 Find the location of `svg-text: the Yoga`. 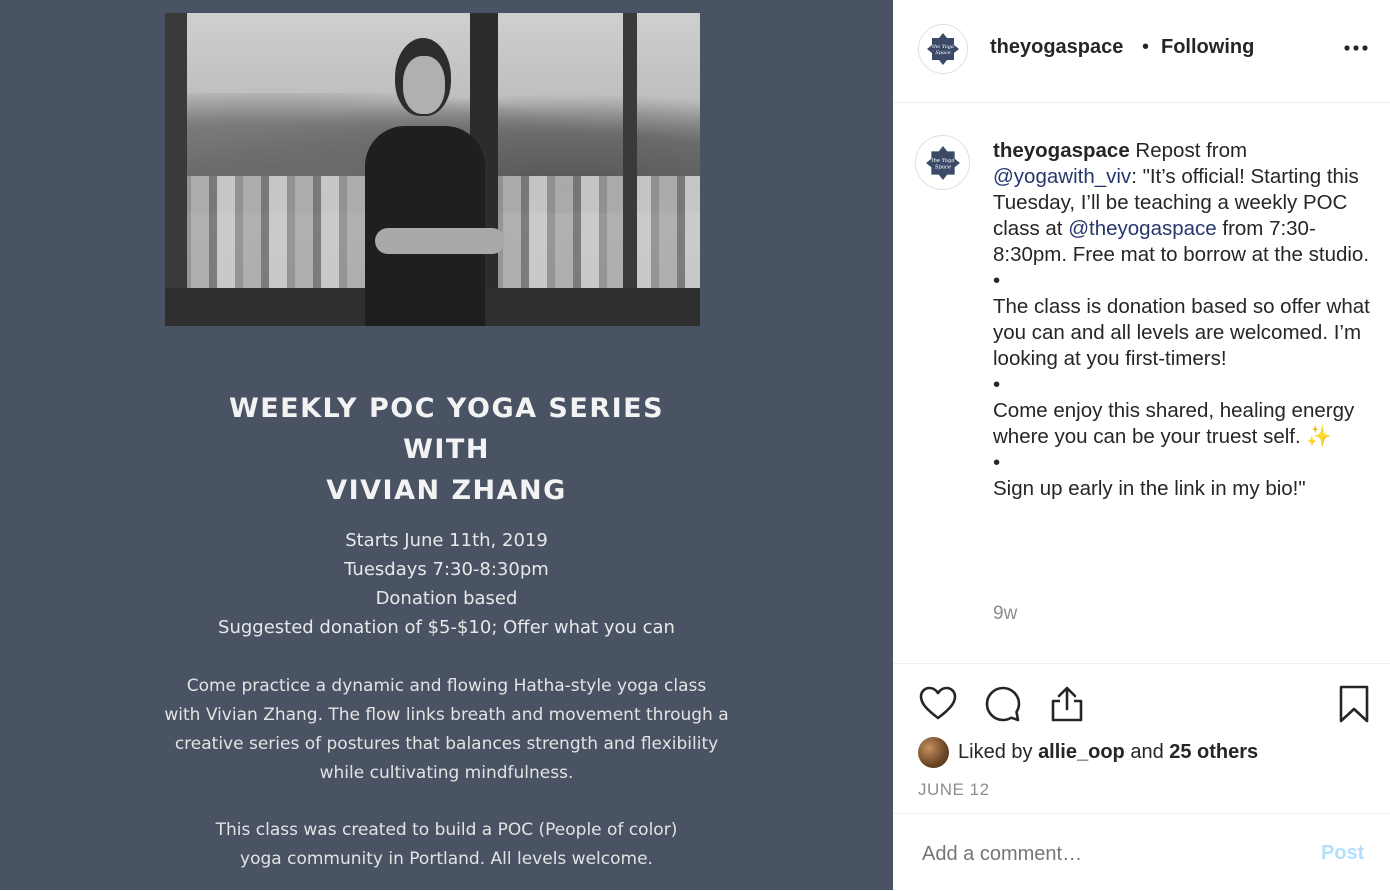

svg-text: the Yoga is located at coordinates (942, 161).